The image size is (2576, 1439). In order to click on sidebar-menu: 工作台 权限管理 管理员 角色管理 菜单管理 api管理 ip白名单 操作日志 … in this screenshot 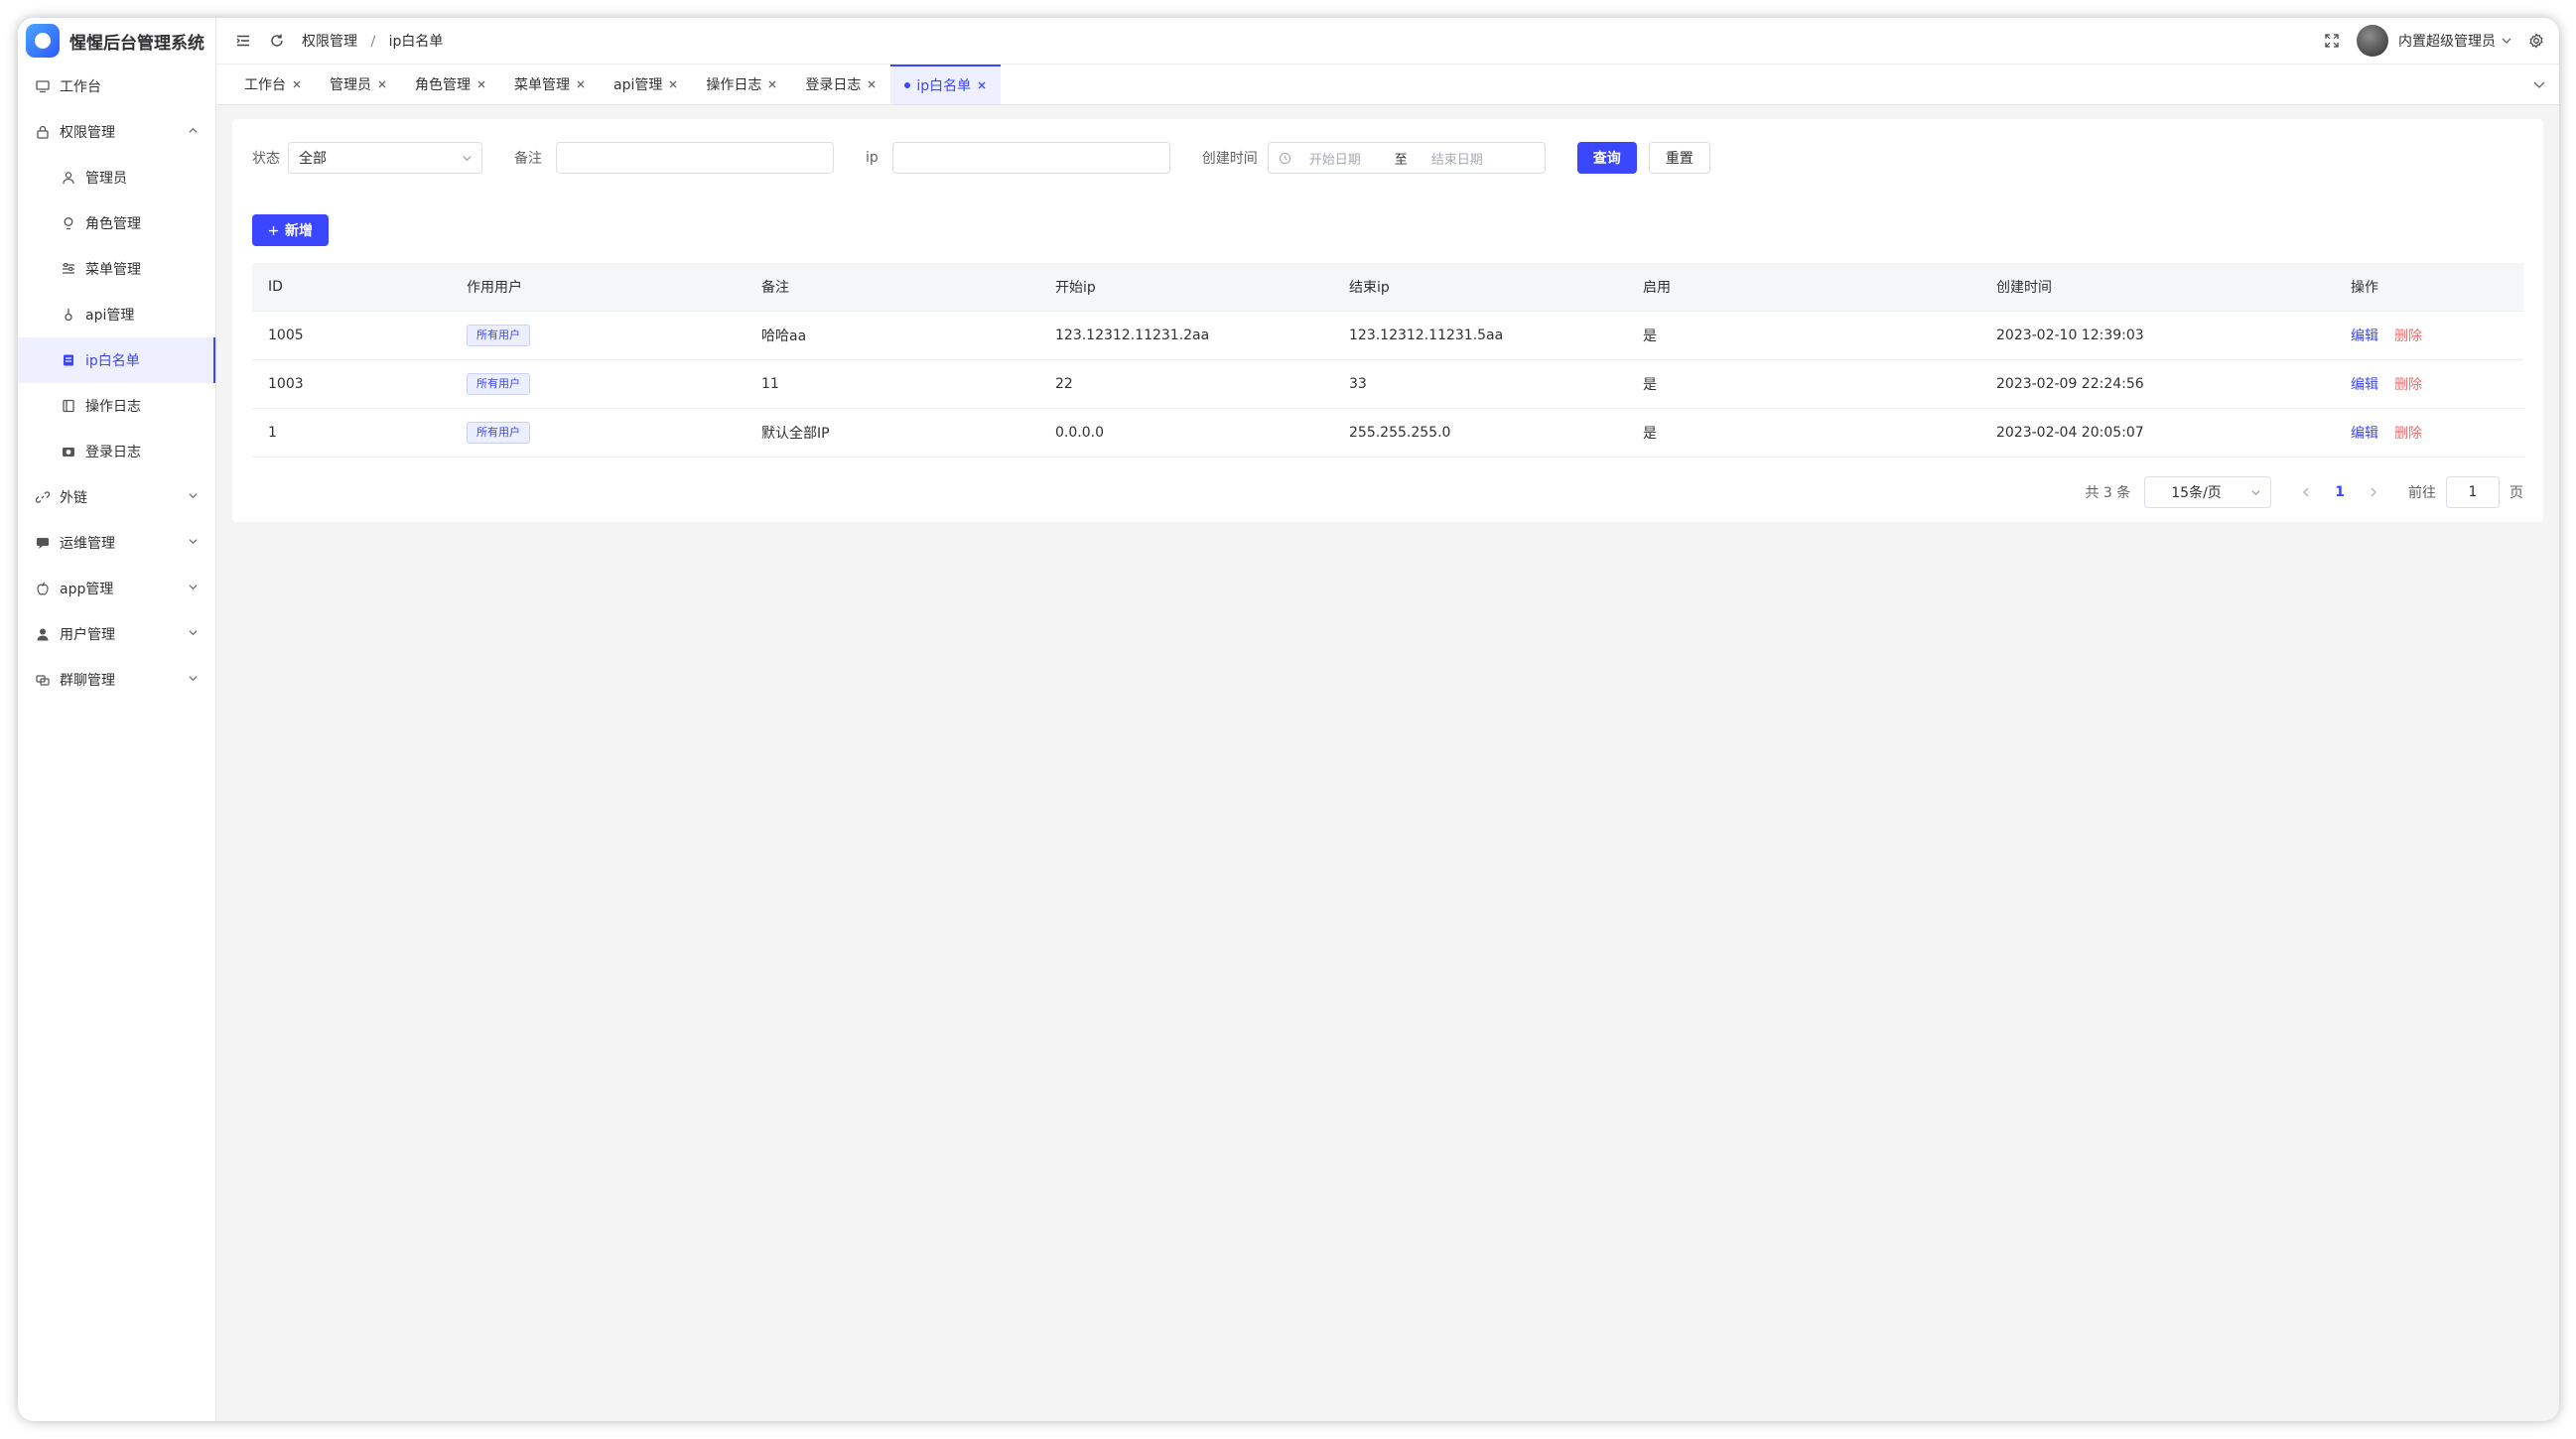, I will do `click(116, 384)`.